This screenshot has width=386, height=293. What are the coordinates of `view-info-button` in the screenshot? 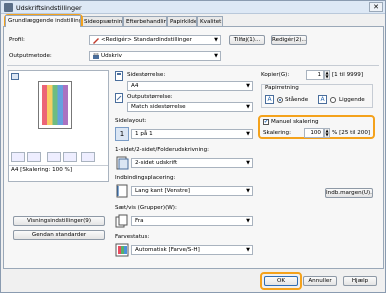 It's located at (88, 157).